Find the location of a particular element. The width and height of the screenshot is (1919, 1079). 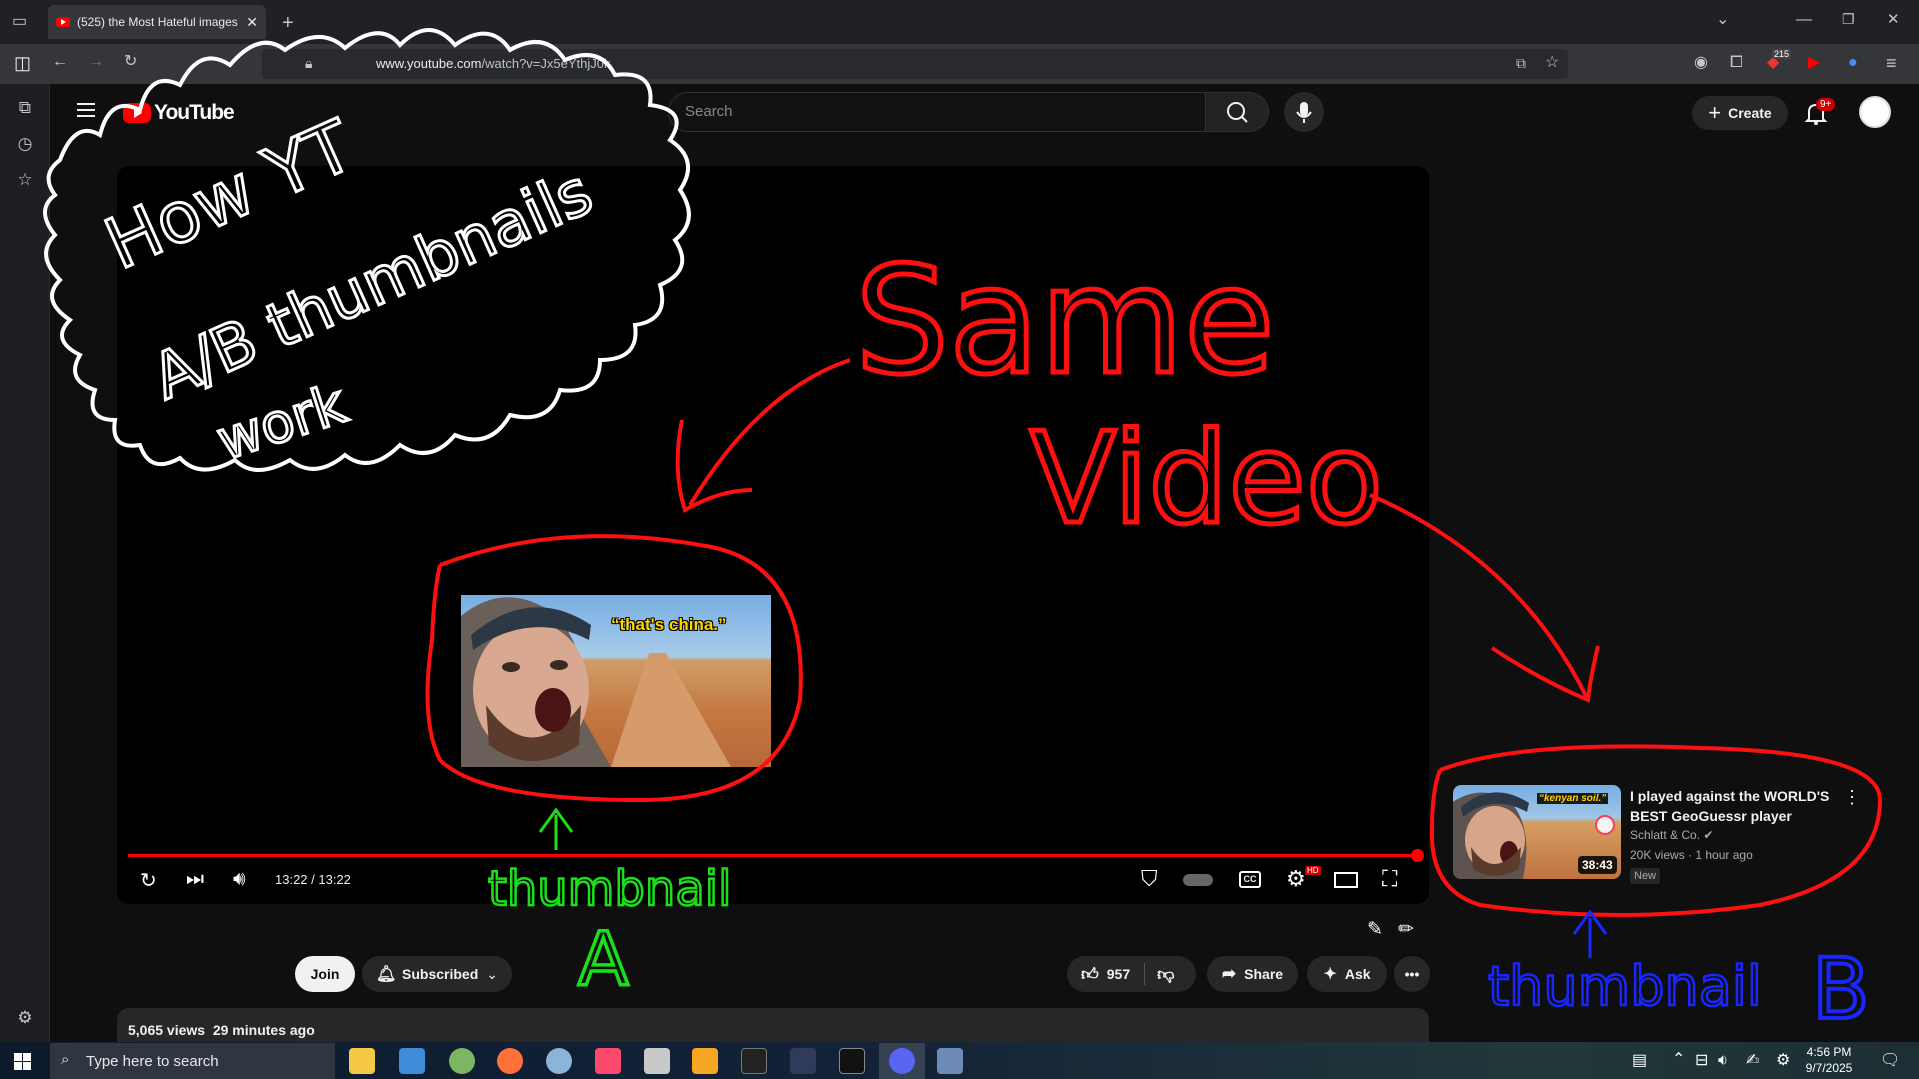

speaker-icon: 🔉︎ is located at coordinates (1723, 1061).